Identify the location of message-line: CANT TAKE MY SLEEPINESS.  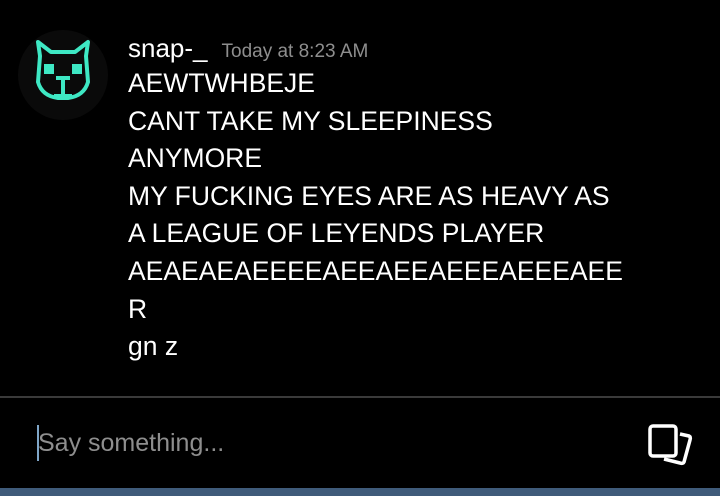
(310, 120).